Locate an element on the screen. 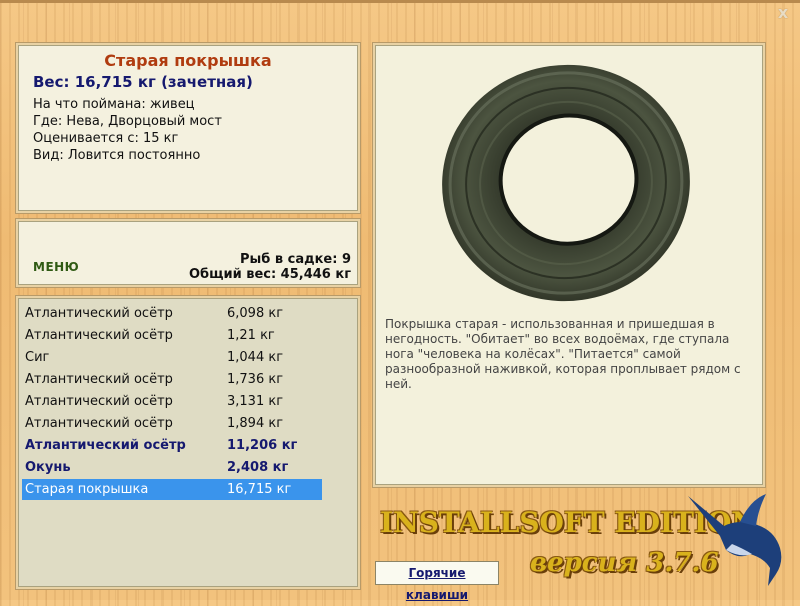 This screenshot has height=606, width=800. list-item: Атлантический осётр 3,131 кг is located at coordinates (172, 401).